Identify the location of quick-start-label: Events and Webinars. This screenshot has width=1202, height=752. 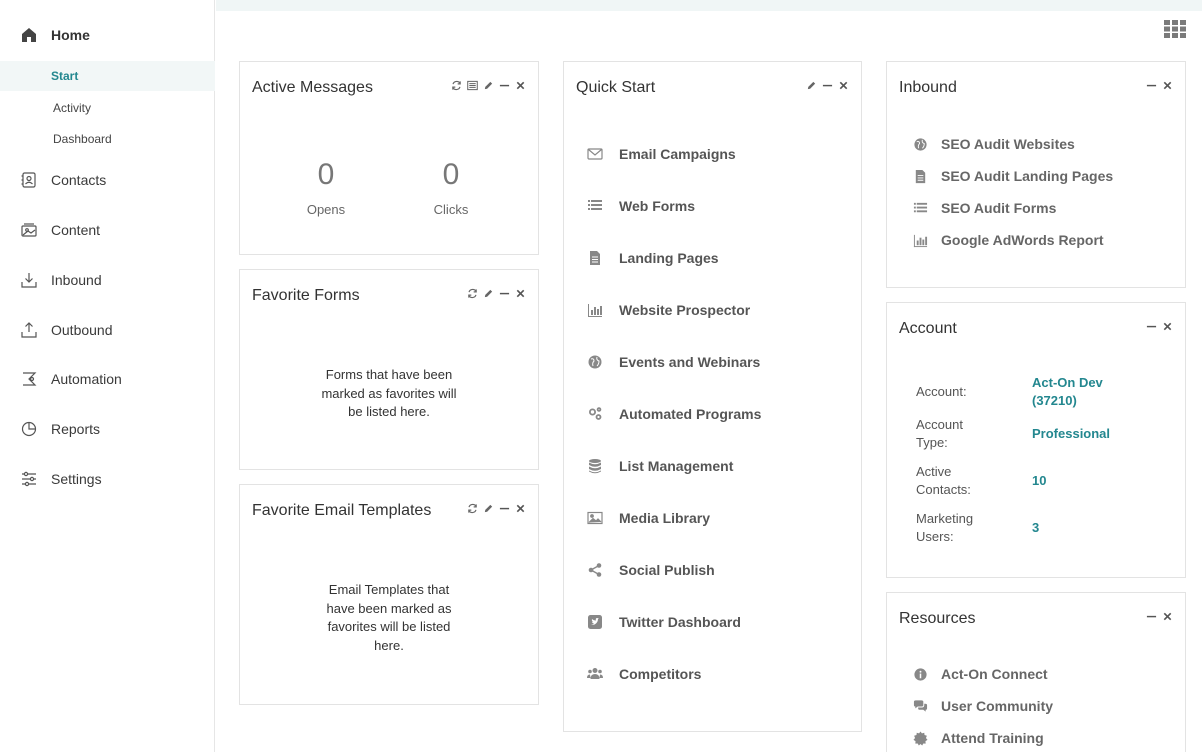
(690, 362).